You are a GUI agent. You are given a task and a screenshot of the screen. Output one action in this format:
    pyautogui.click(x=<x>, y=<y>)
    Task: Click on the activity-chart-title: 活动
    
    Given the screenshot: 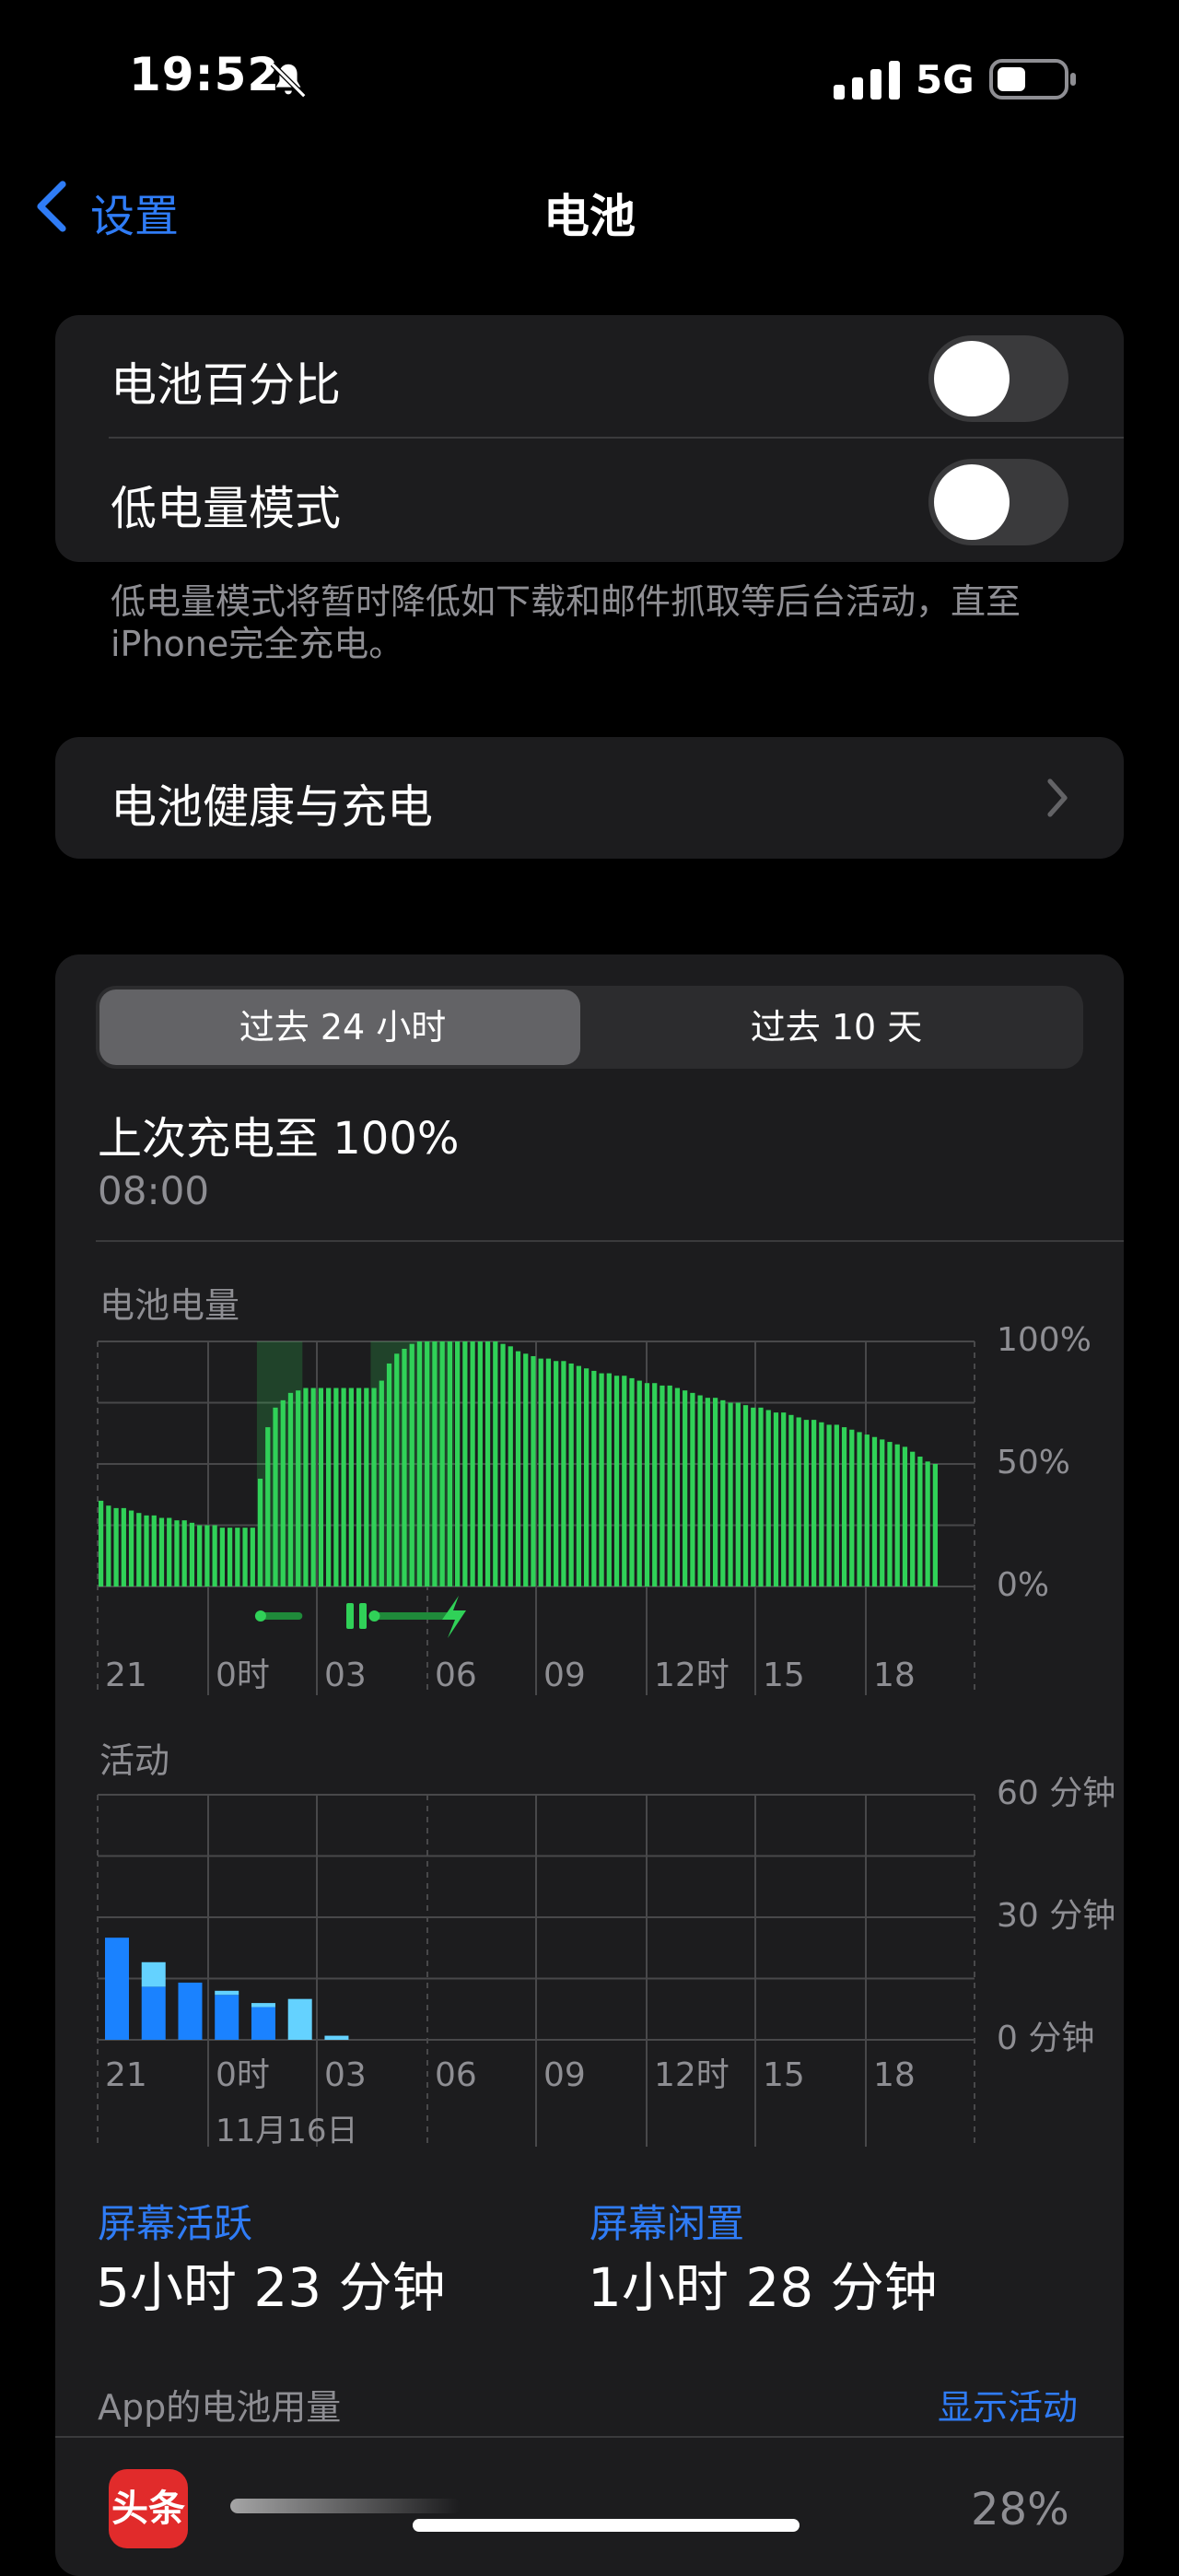 What is the action you would take?
    pyautogui.click(x=134, y=1760)
    